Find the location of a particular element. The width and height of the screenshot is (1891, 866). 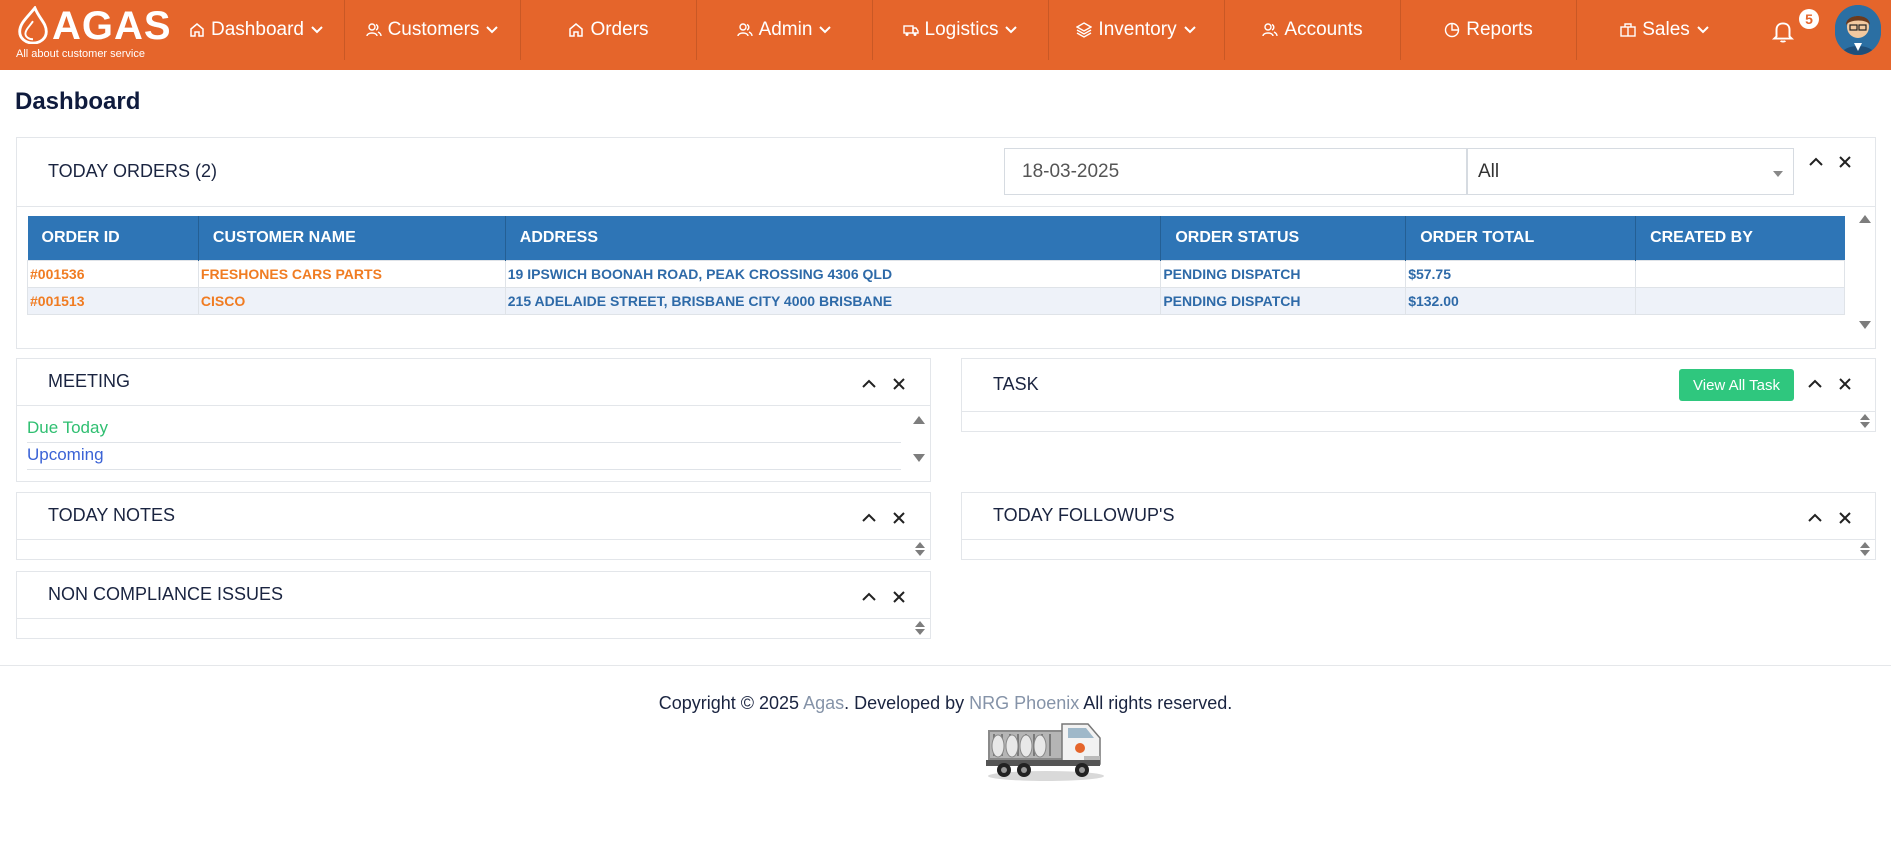

column-header: CUSTOMER NAME is located at coordinates (352, 238).